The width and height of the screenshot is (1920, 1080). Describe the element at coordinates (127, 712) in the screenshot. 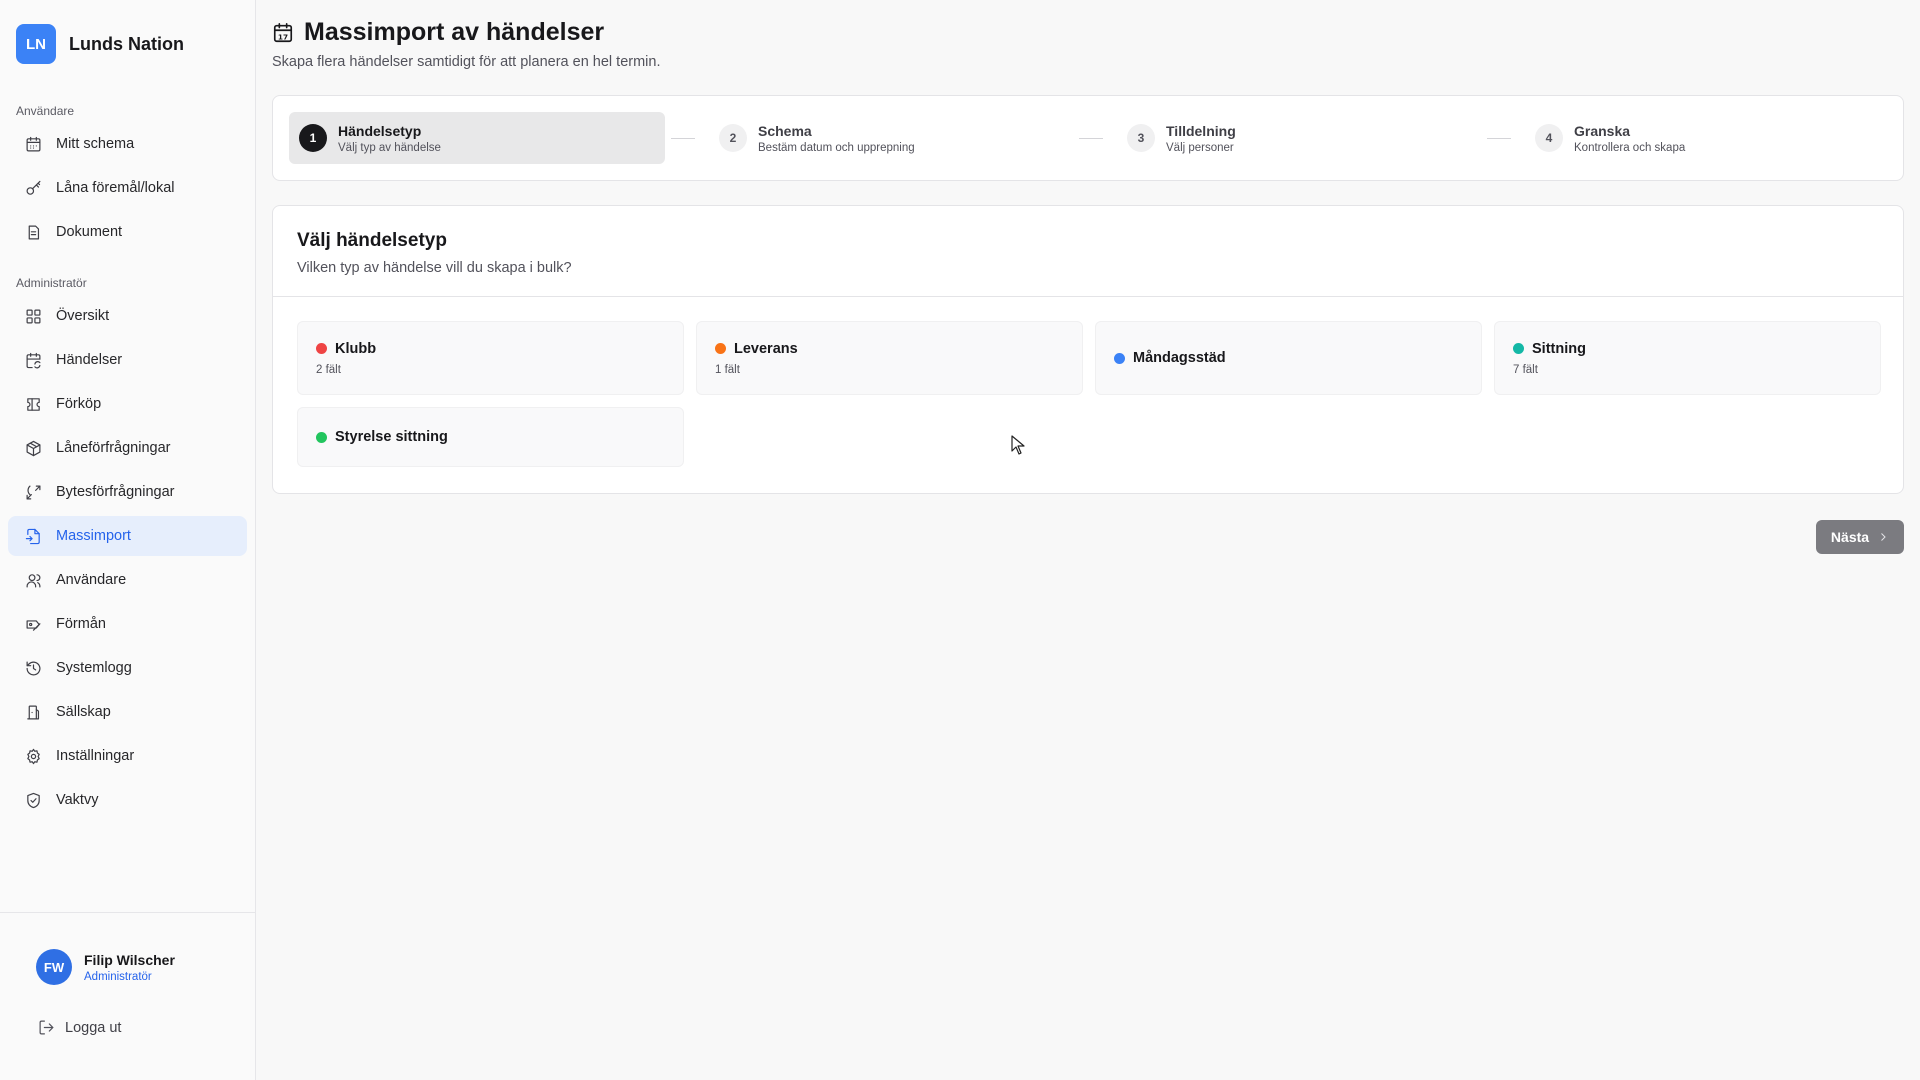

I see `sidebar-item-sallskap: Sällskap` at that location.